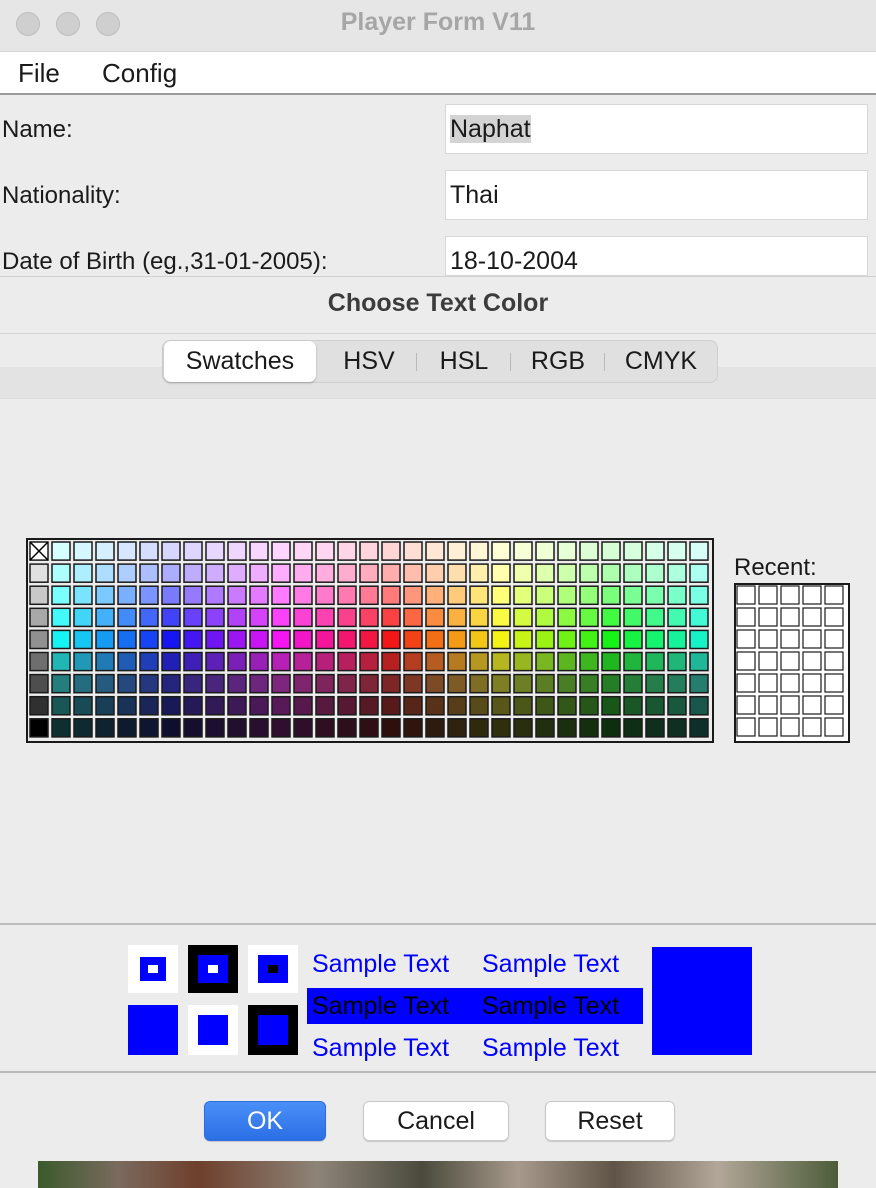 The height and width of the screenshot is (1188, 876). Describe the element at coordinates (39, 73) in the screenshot. I see `menu-file: File` at that location.